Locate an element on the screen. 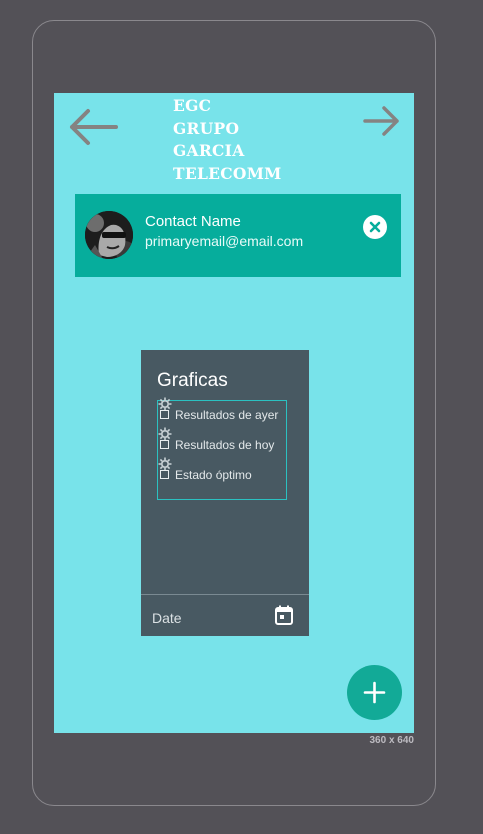 The width and height of the screenshot is (483, 834). divider is located at coordinates (225, 594).